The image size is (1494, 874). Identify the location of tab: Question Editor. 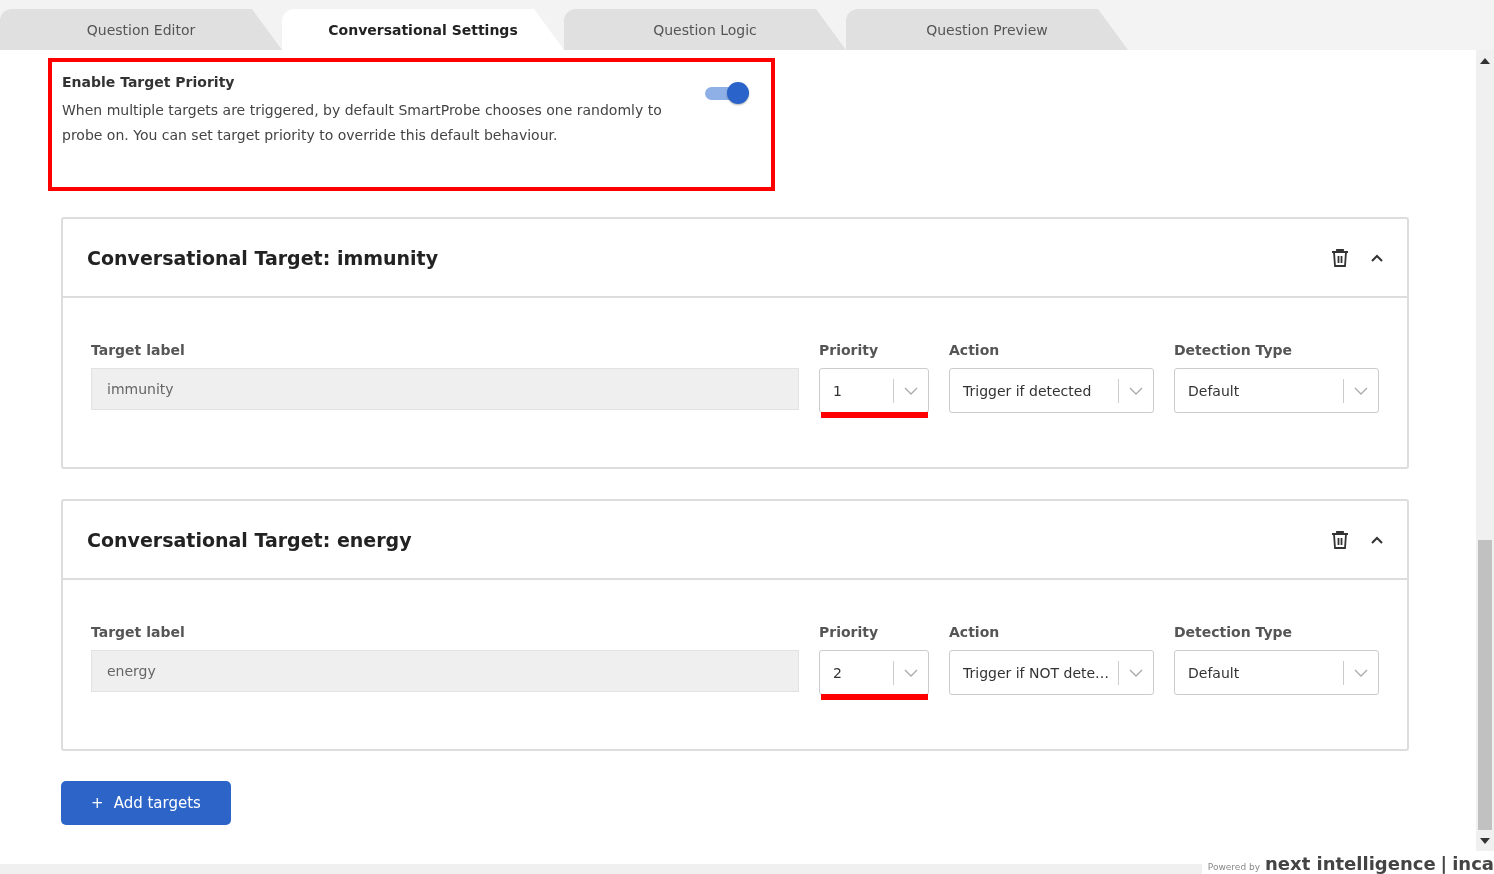
(141, 29).